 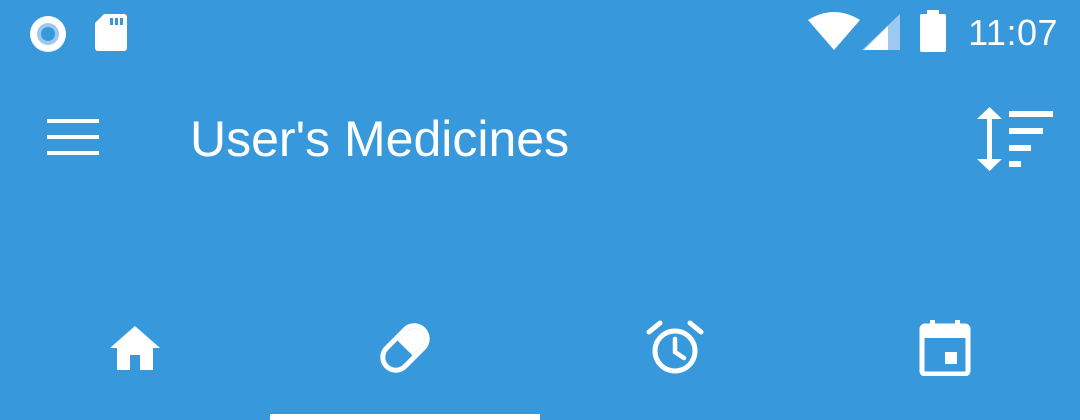 What do you see at coordinates (111, 32) in the screenshot?
I see `sd-card-icon` at bounding box center [111, 32].